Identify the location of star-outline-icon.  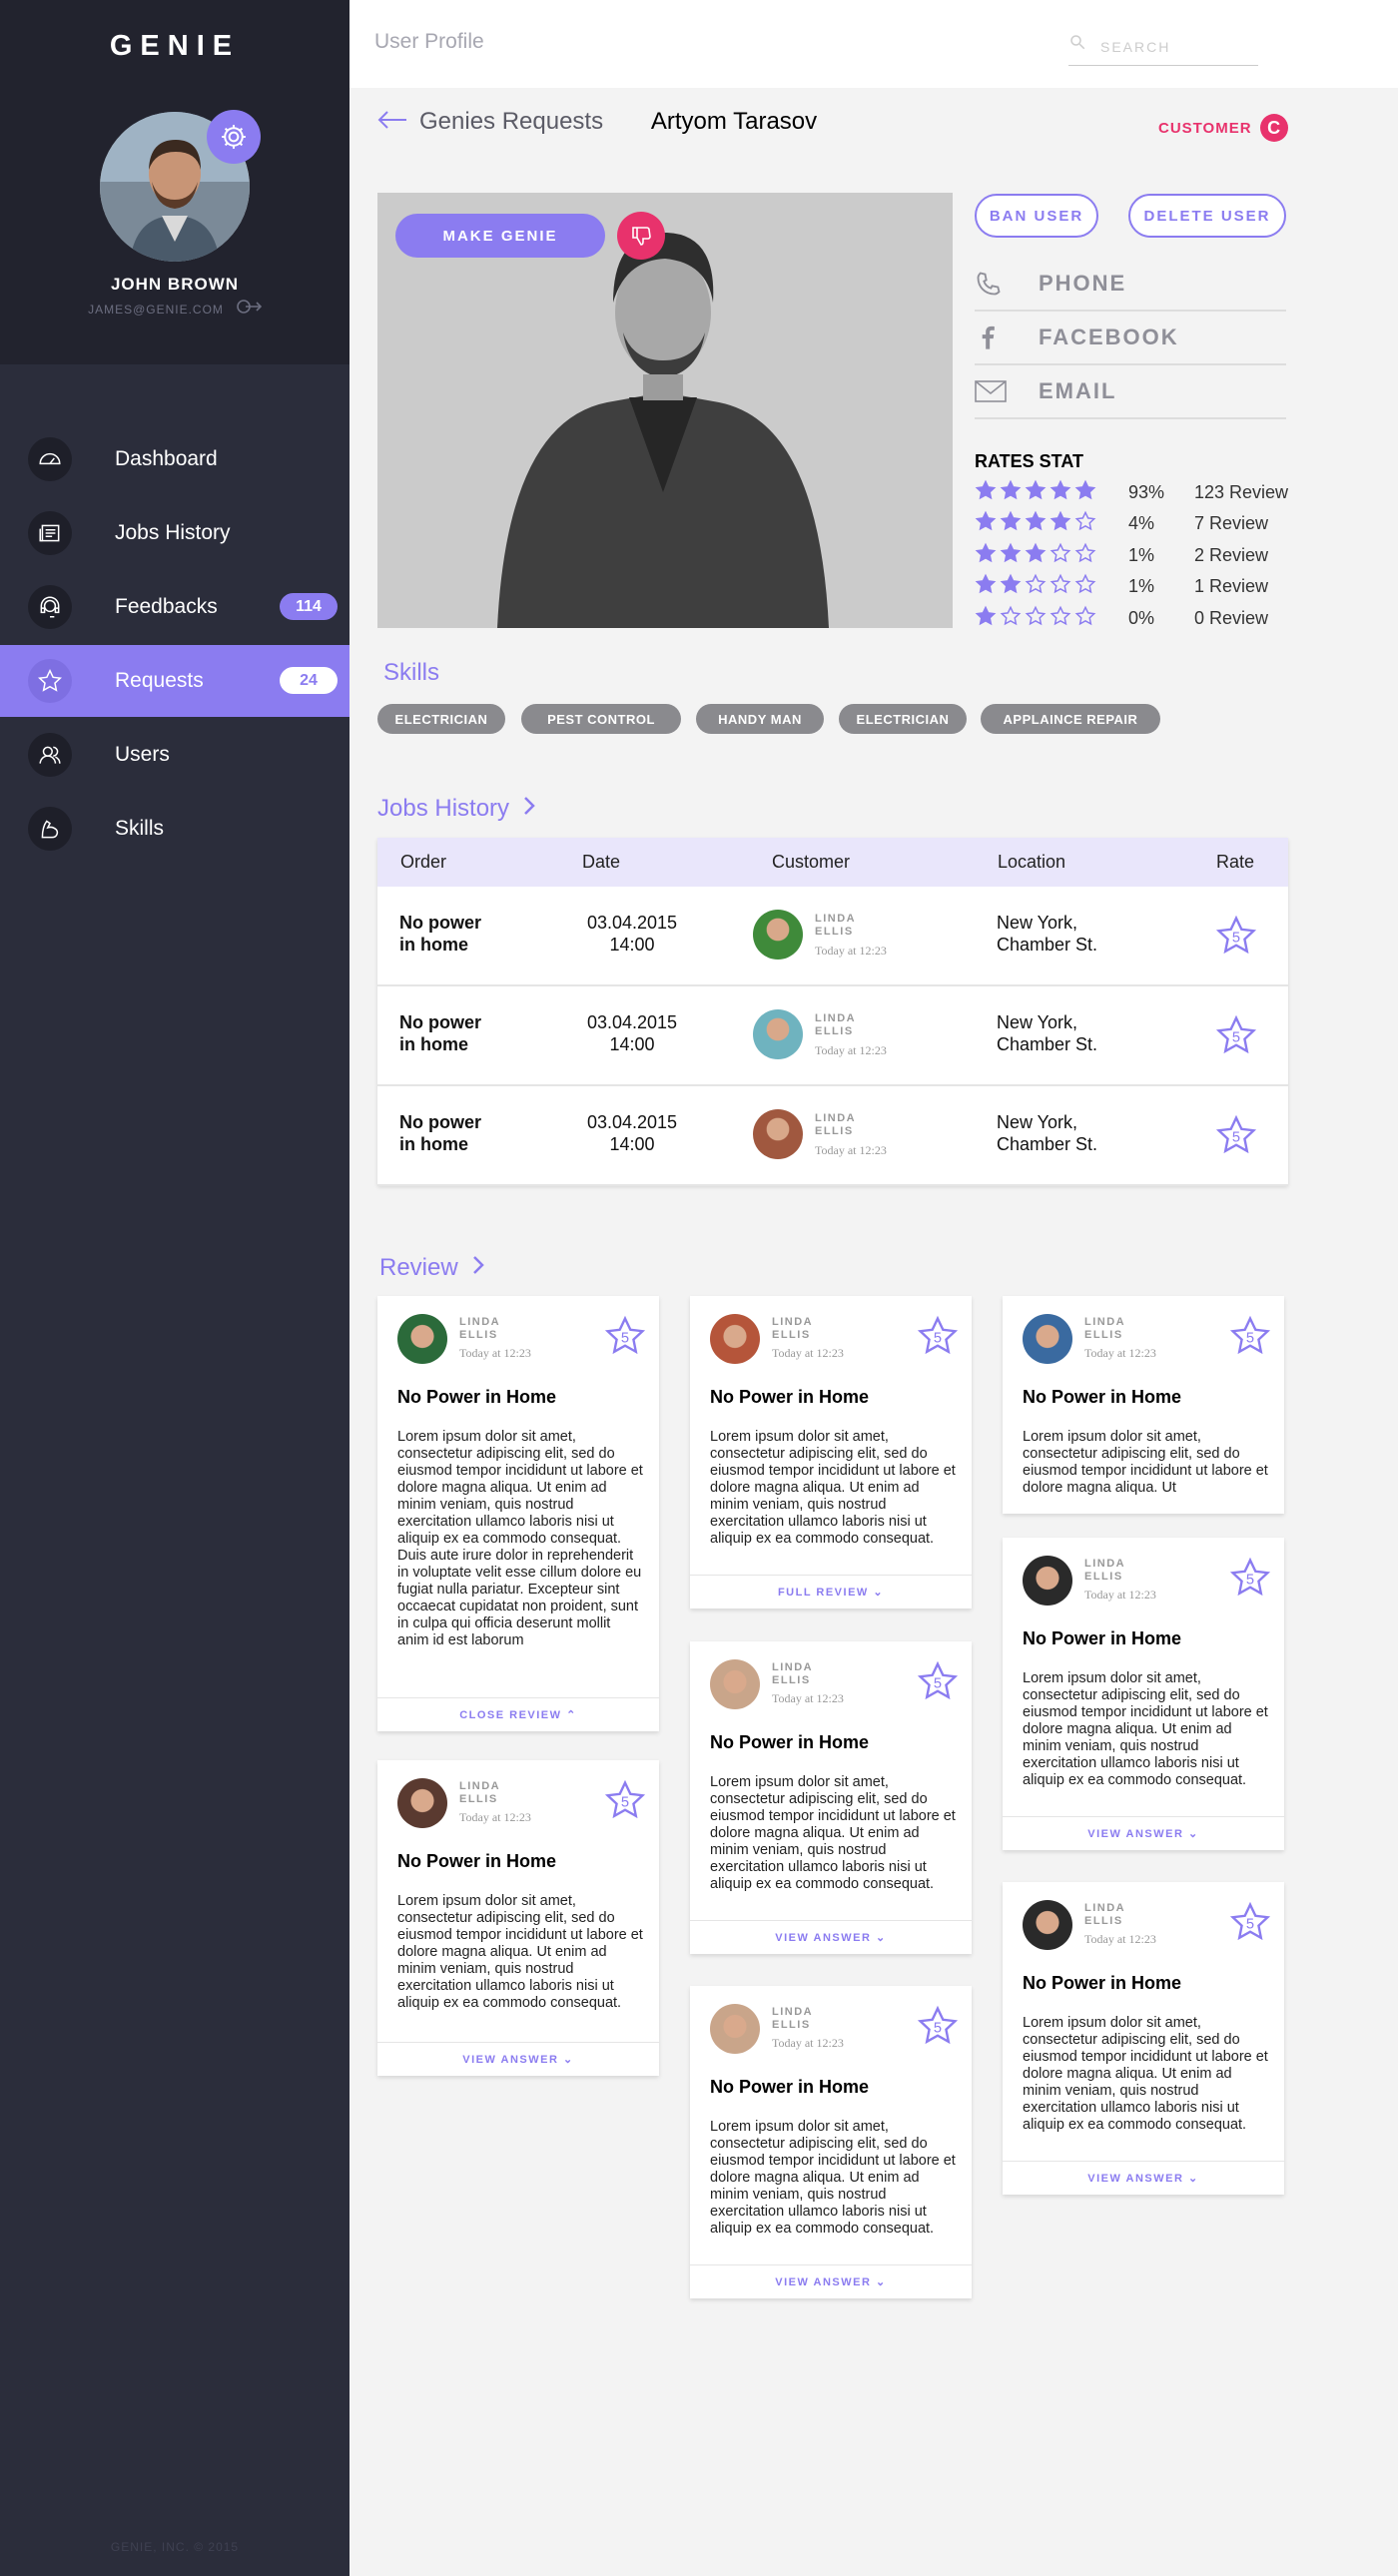
(1085, 555).